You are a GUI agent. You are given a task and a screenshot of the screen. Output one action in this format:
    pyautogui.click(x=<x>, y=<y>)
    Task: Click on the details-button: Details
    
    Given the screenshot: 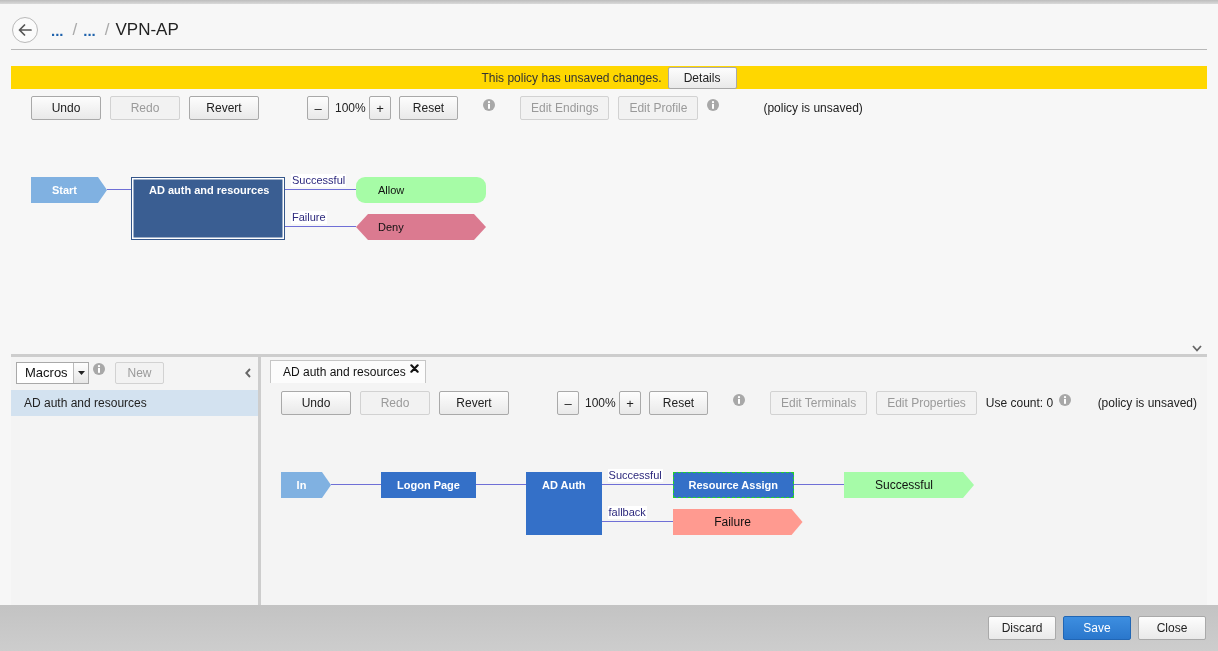 What is the action you would take?
    pyautogui.click(x=702, y=77)
    